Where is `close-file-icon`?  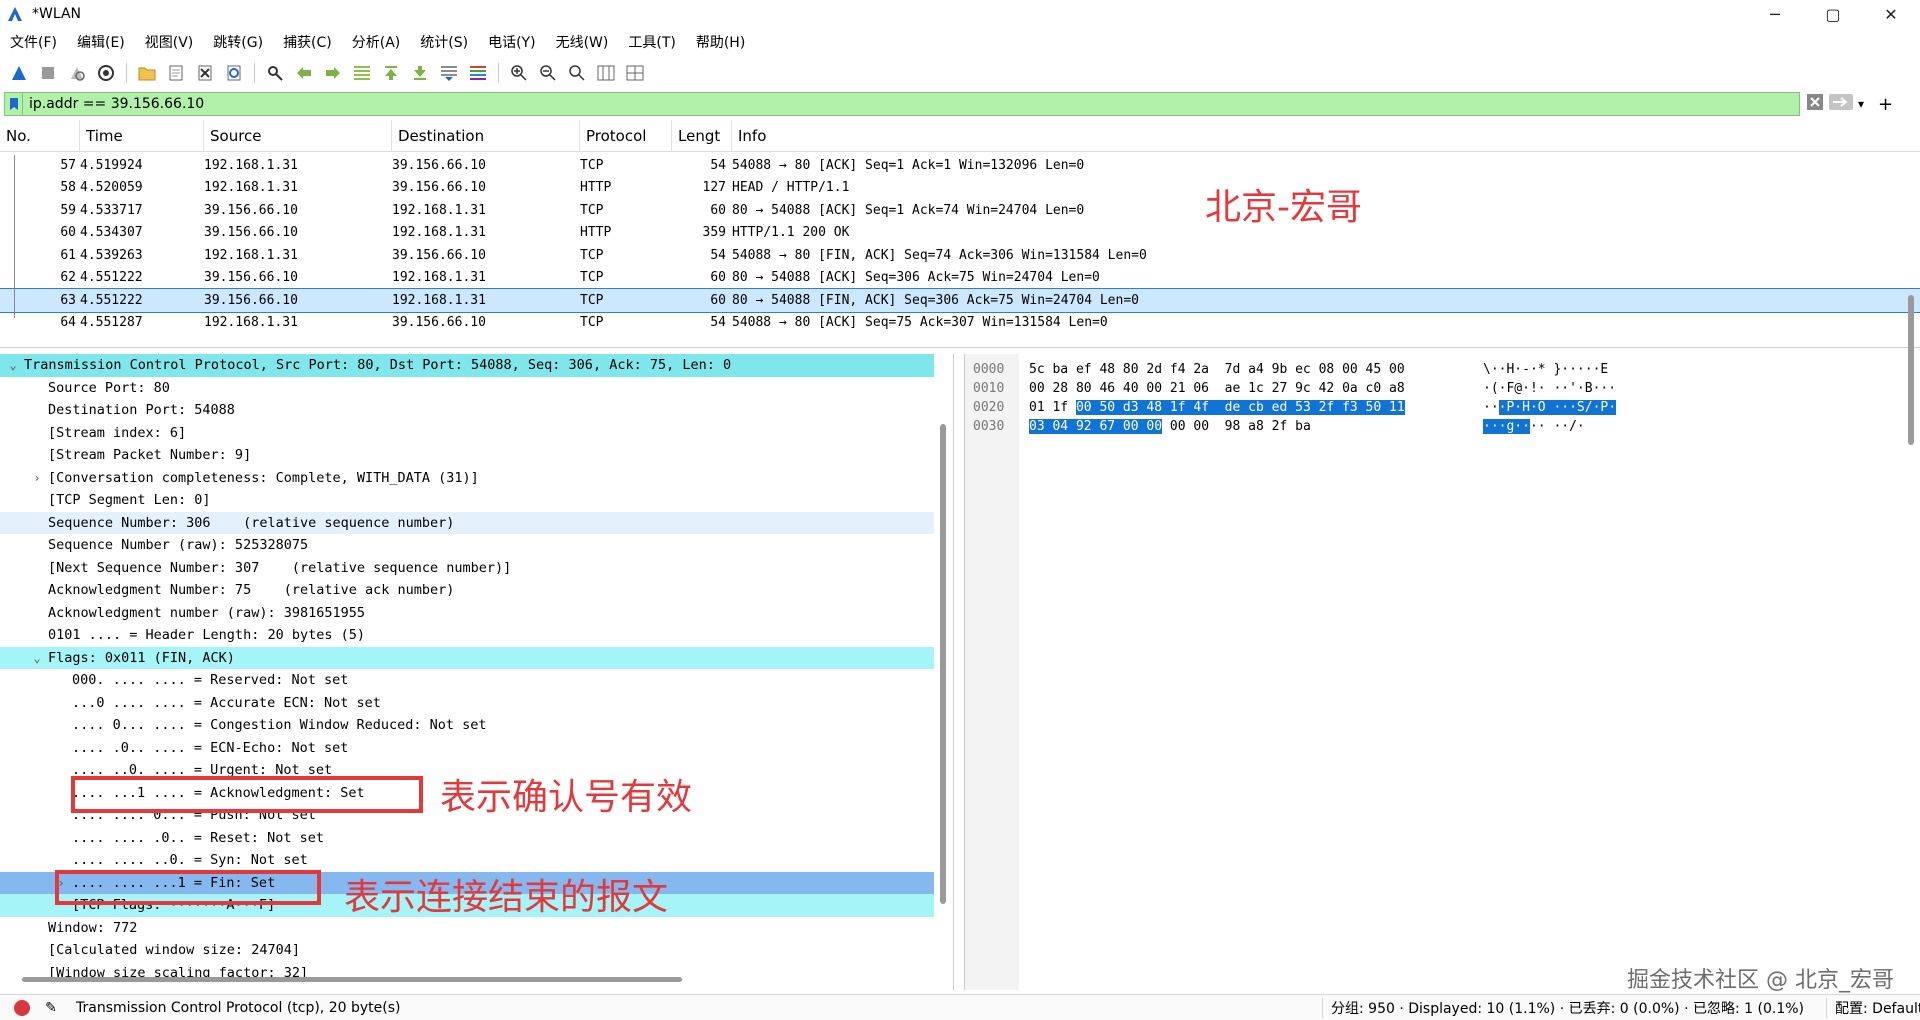 close-file-icon is located at coordinates (205, 73).